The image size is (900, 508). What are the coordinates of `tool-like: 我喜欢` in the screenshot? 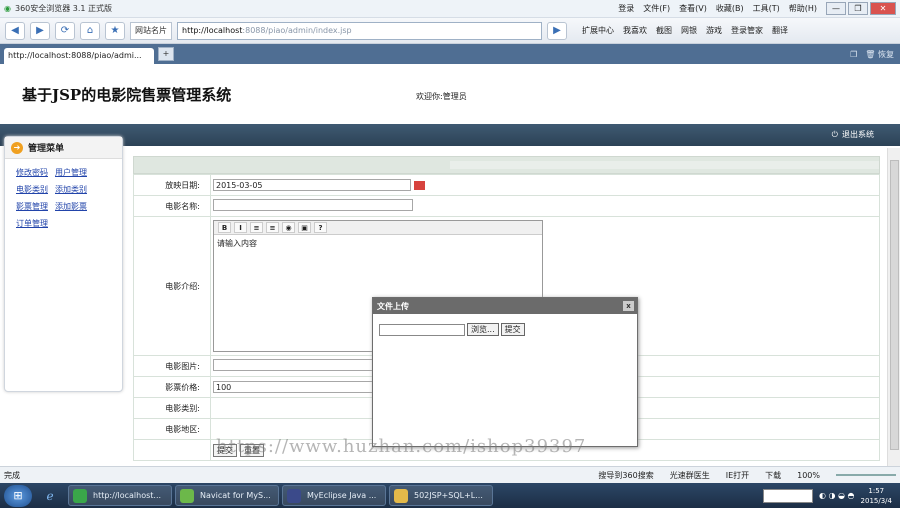 It's located at (635, 30).